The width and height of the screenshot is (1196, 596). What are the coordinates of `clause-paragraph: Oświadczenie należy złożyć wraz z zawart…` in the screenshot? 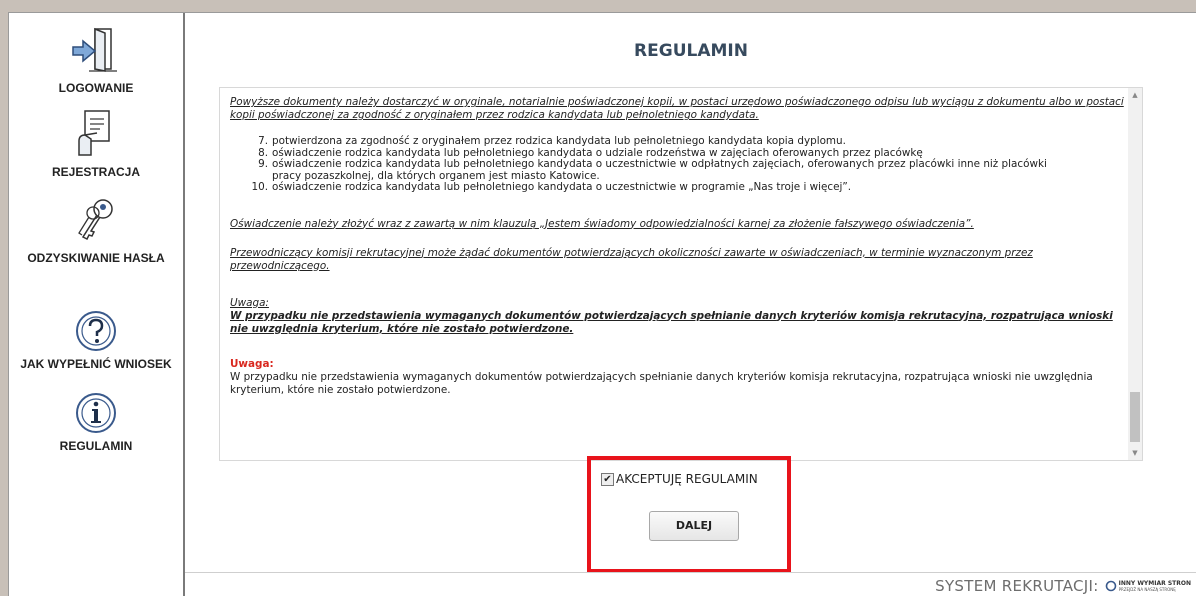 It's located at (602, 223).